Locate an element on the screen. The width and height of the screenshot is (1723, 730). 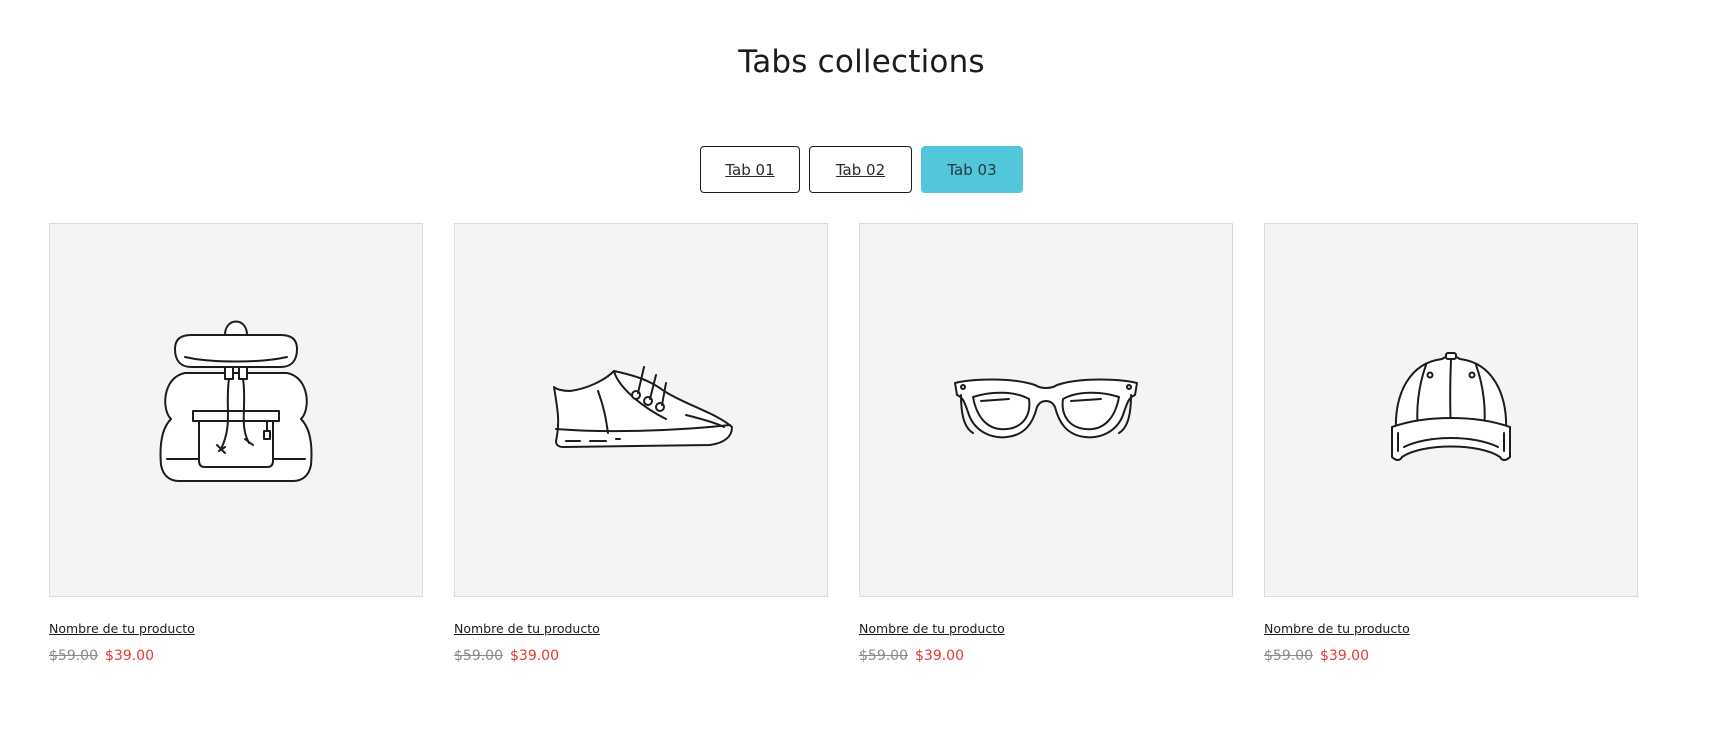
tab-02: Tab 02 is located at coordinates (860, 169).